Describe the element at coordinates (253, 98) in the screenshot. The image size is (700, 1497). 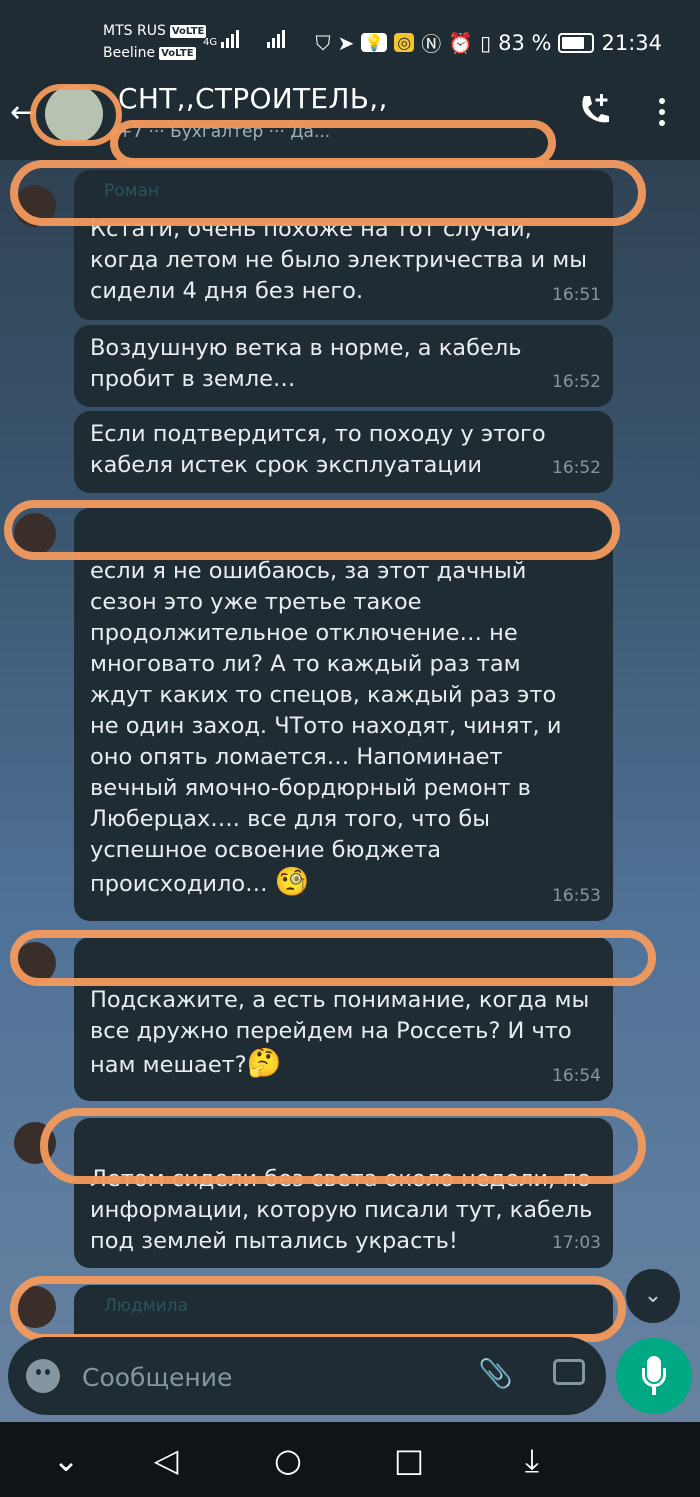
I see `chat-title: СНТ,,СТРОИТЕЛЬ,,` at that location.